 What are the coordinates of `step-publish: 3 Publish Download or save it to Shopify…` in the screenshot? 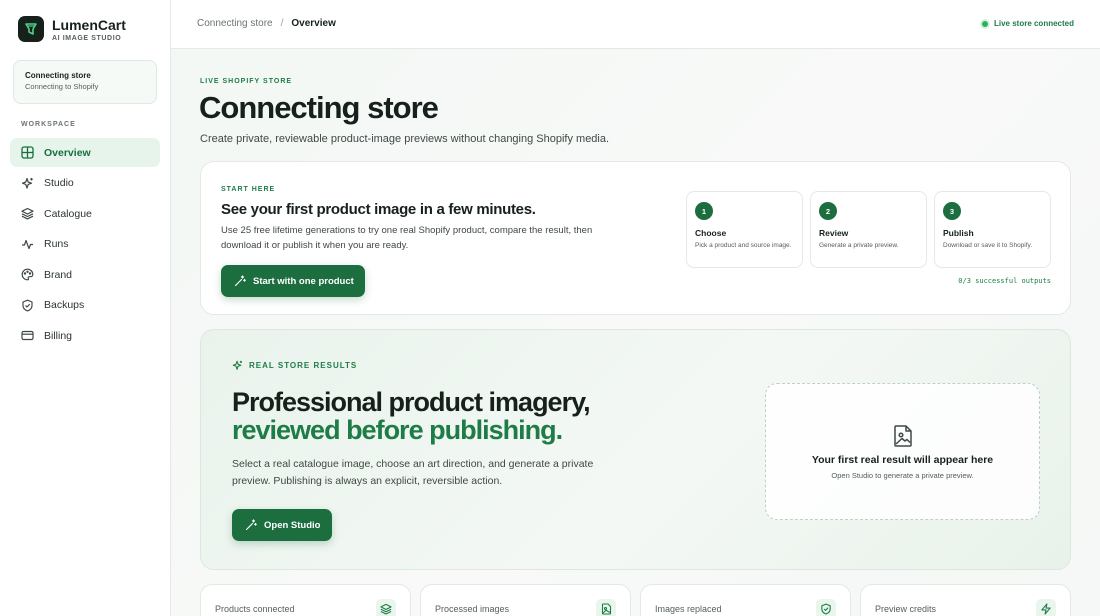 It's located at (992, 229).